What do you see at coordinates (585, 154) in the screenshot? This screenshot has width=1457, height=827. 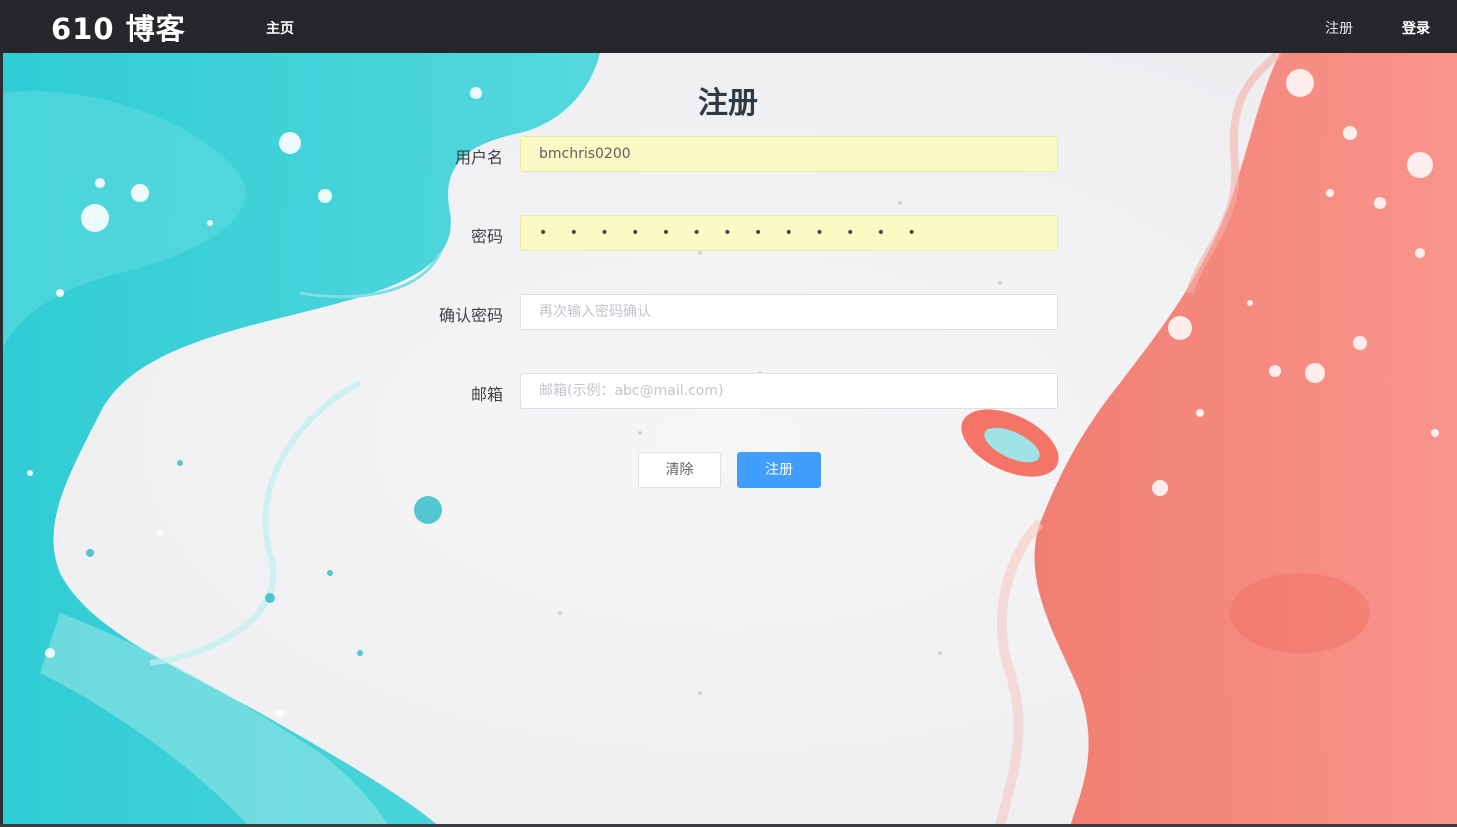 I see `username-value: bmchris0200` at bounding box center [585, 154].